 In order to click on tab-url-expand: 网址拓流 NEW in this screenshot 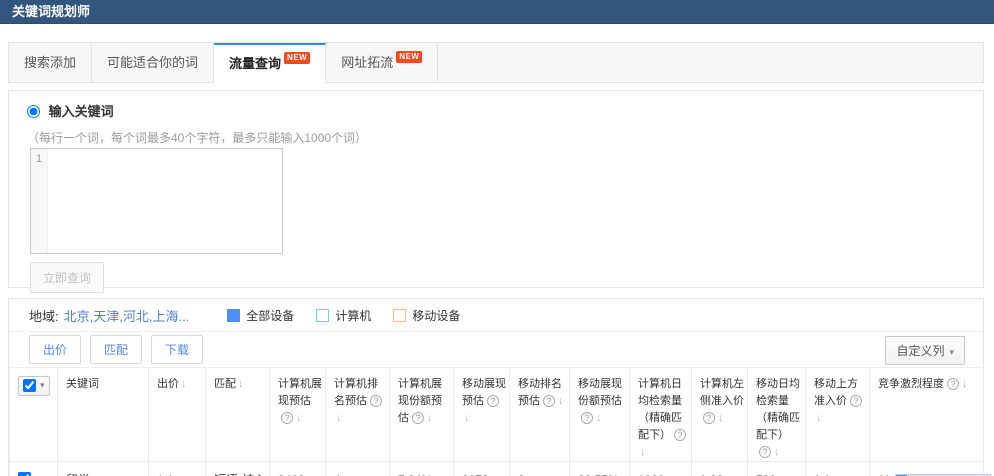, I will do `click(382, 62)`.